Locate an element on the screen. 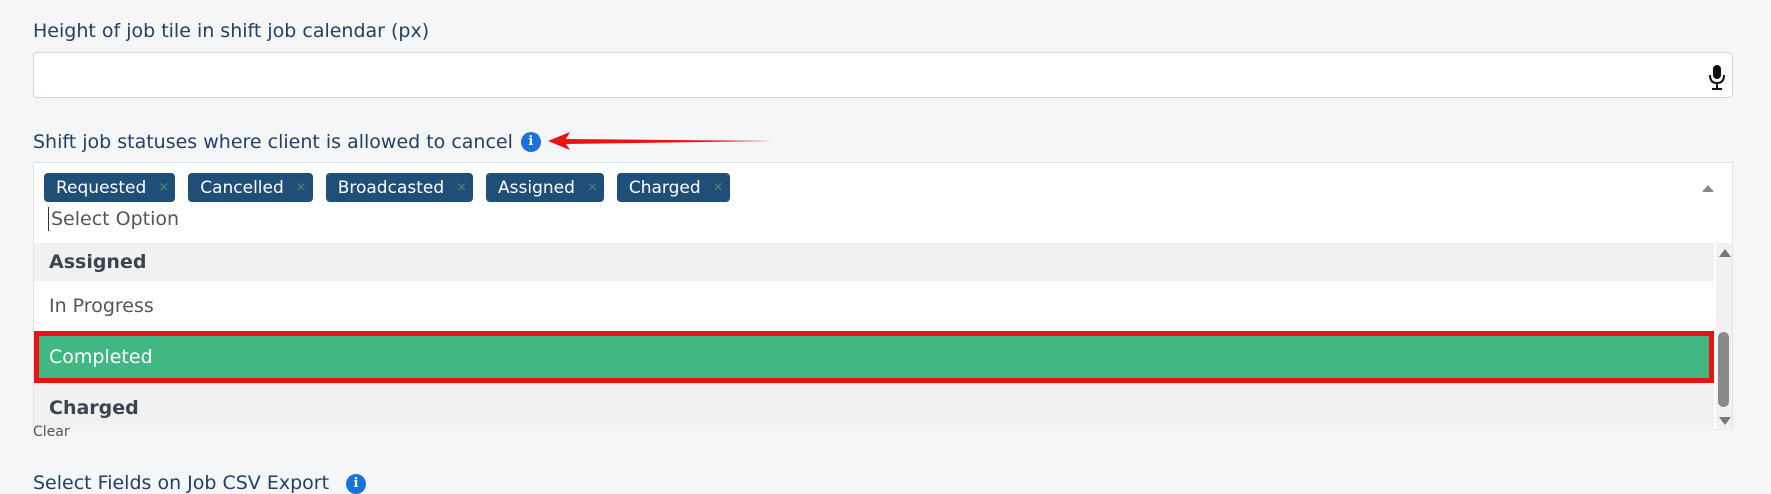 This screenshot has width=1771, height=494. tag-cancelled: Cancelled × is located at coordinates (250, 187).